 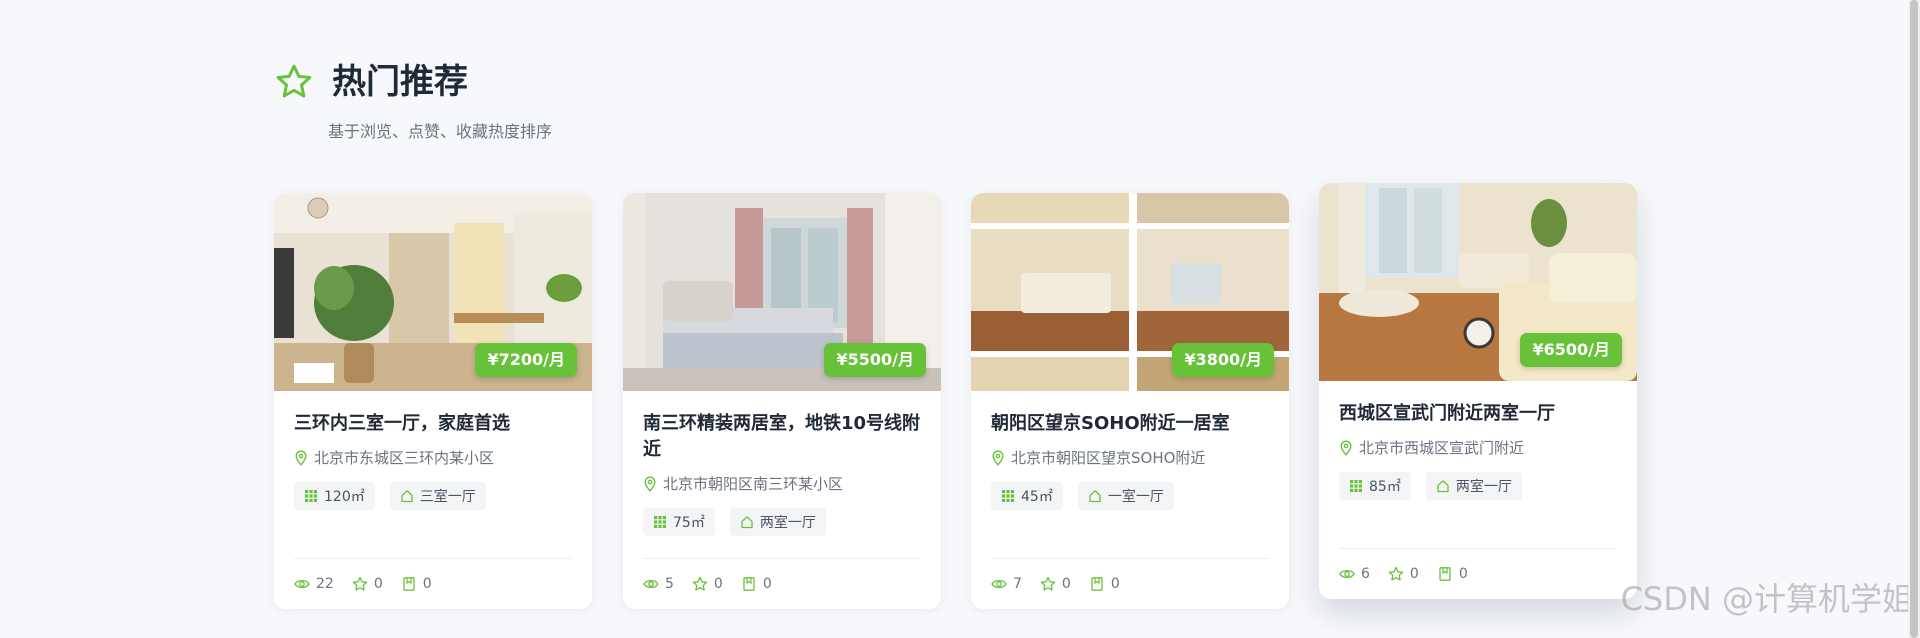 I want to click on price-badge: ¥6500/月, so click(x=1571, y=350).